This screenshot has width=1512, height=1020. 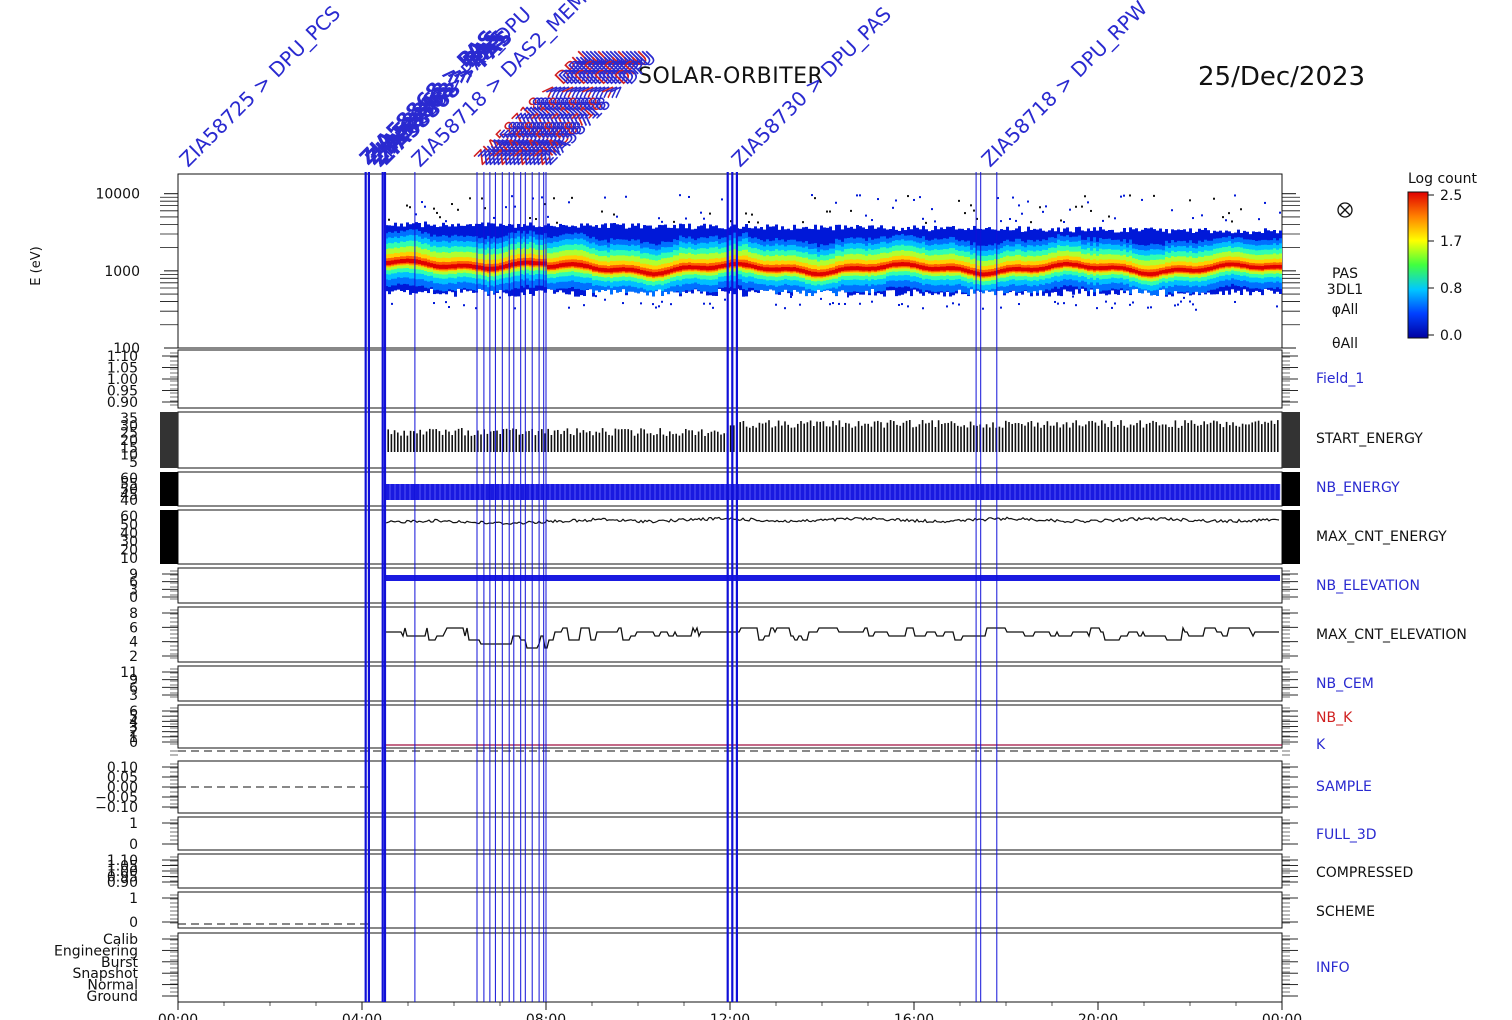 What do you see at coordinates (117, 195) in the screenshot?
I see `y-tick-label: 10000` at bounding box center [117, 195].